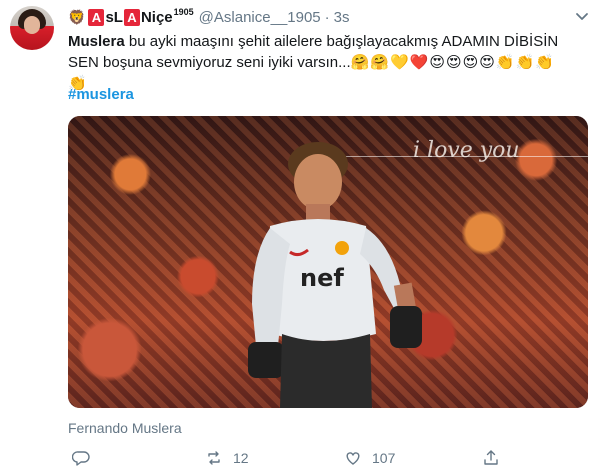 This screenshot has height=474, width=600. What do you see at coordinates (114, 17) in the screenshot?
I see `display-name-part: sL` at bounding box center [114, 17].